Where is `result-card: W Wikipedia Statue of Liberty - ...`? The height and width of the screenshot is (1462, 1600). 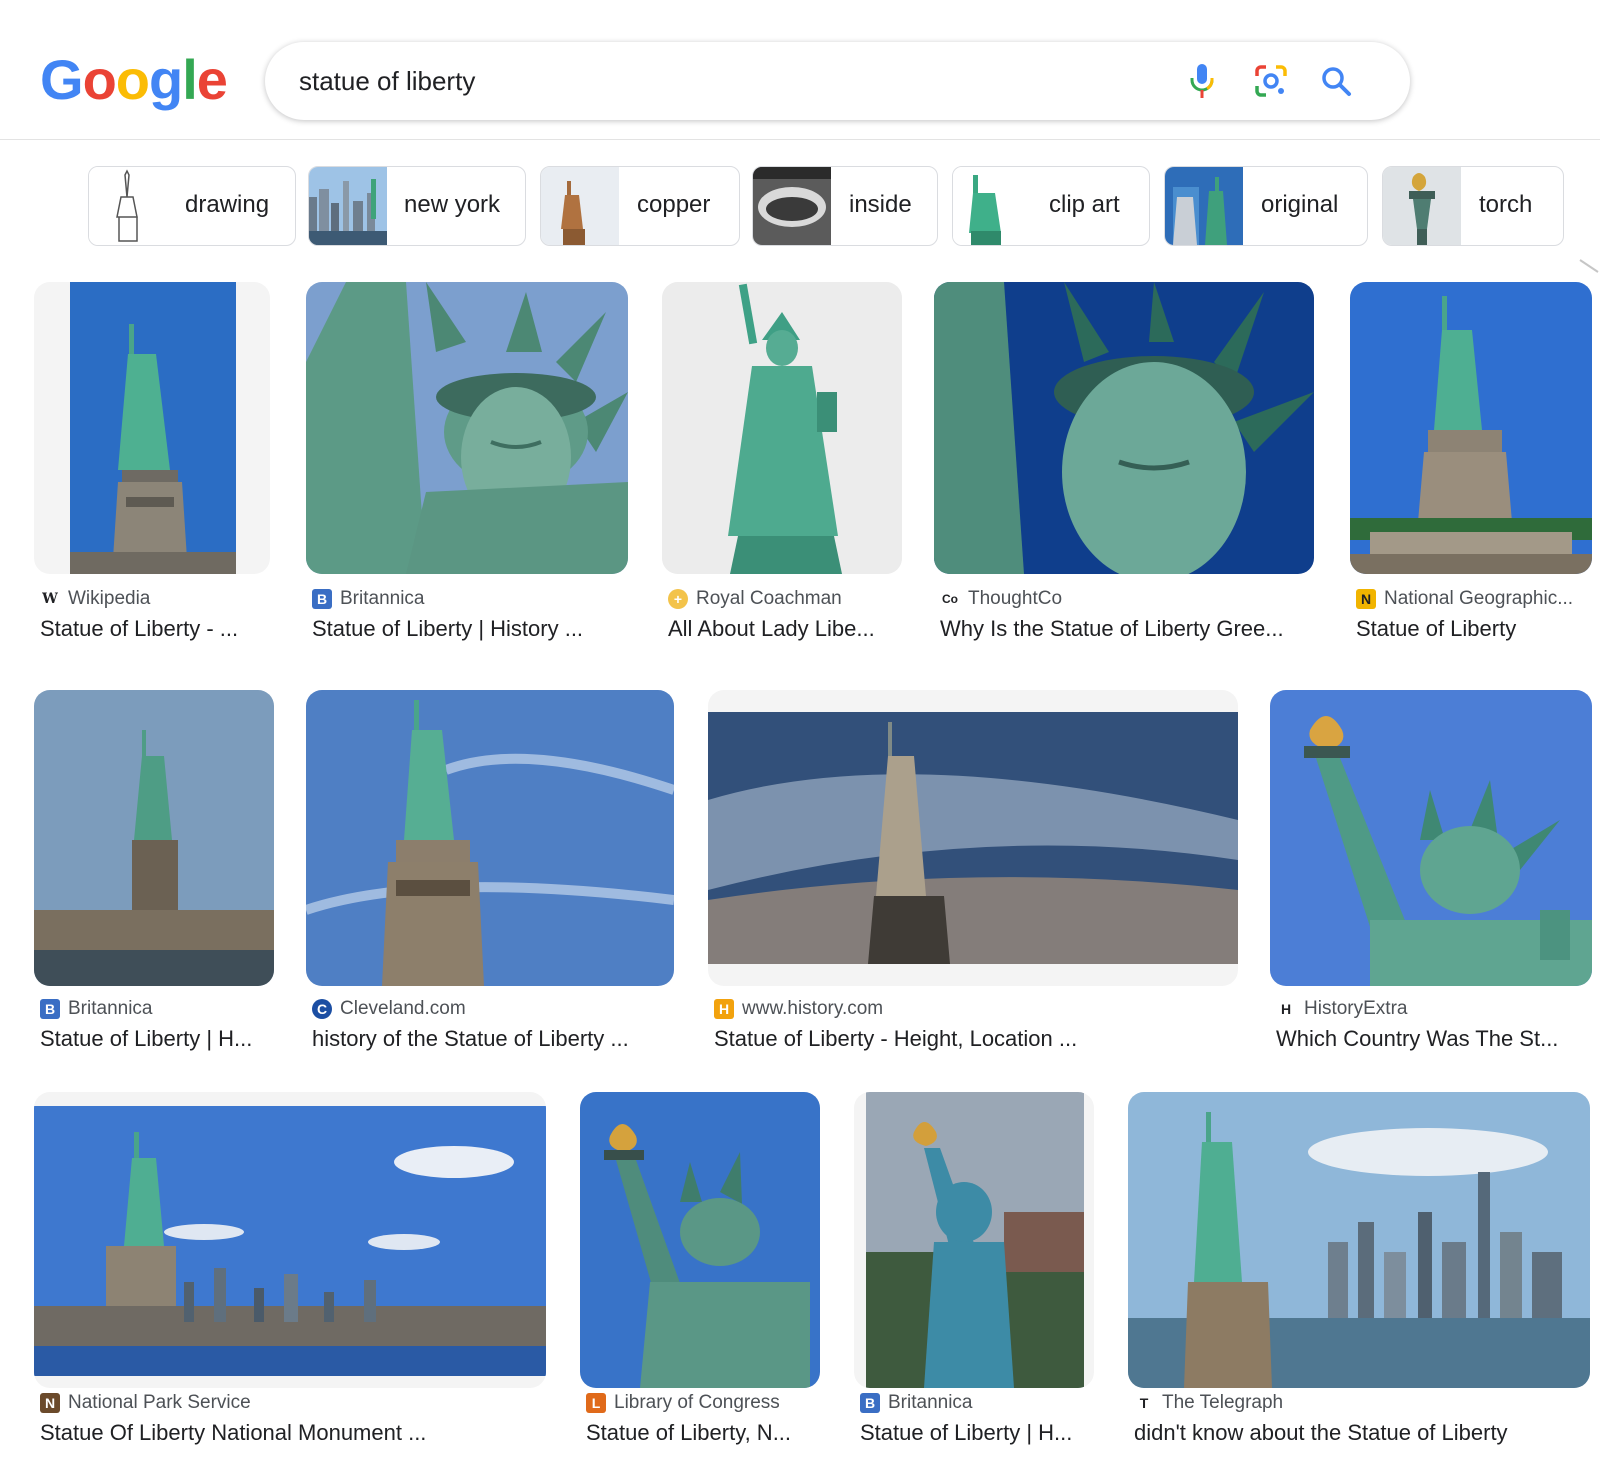 result-card: W Wikipedia Statue of Liberty - ... is located at coordinates (154, 467).